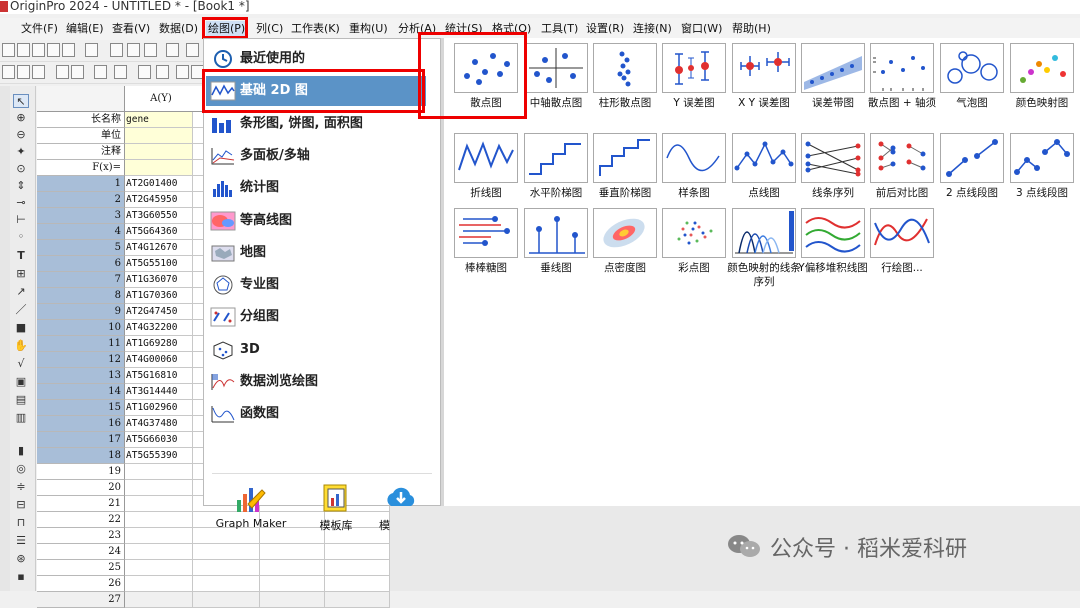 This screenshot has height=608, width=1080. What do you see at coordinates (81, 312) in the screenshot?
I see `row-number: 9` at bounding box center [81, 312].